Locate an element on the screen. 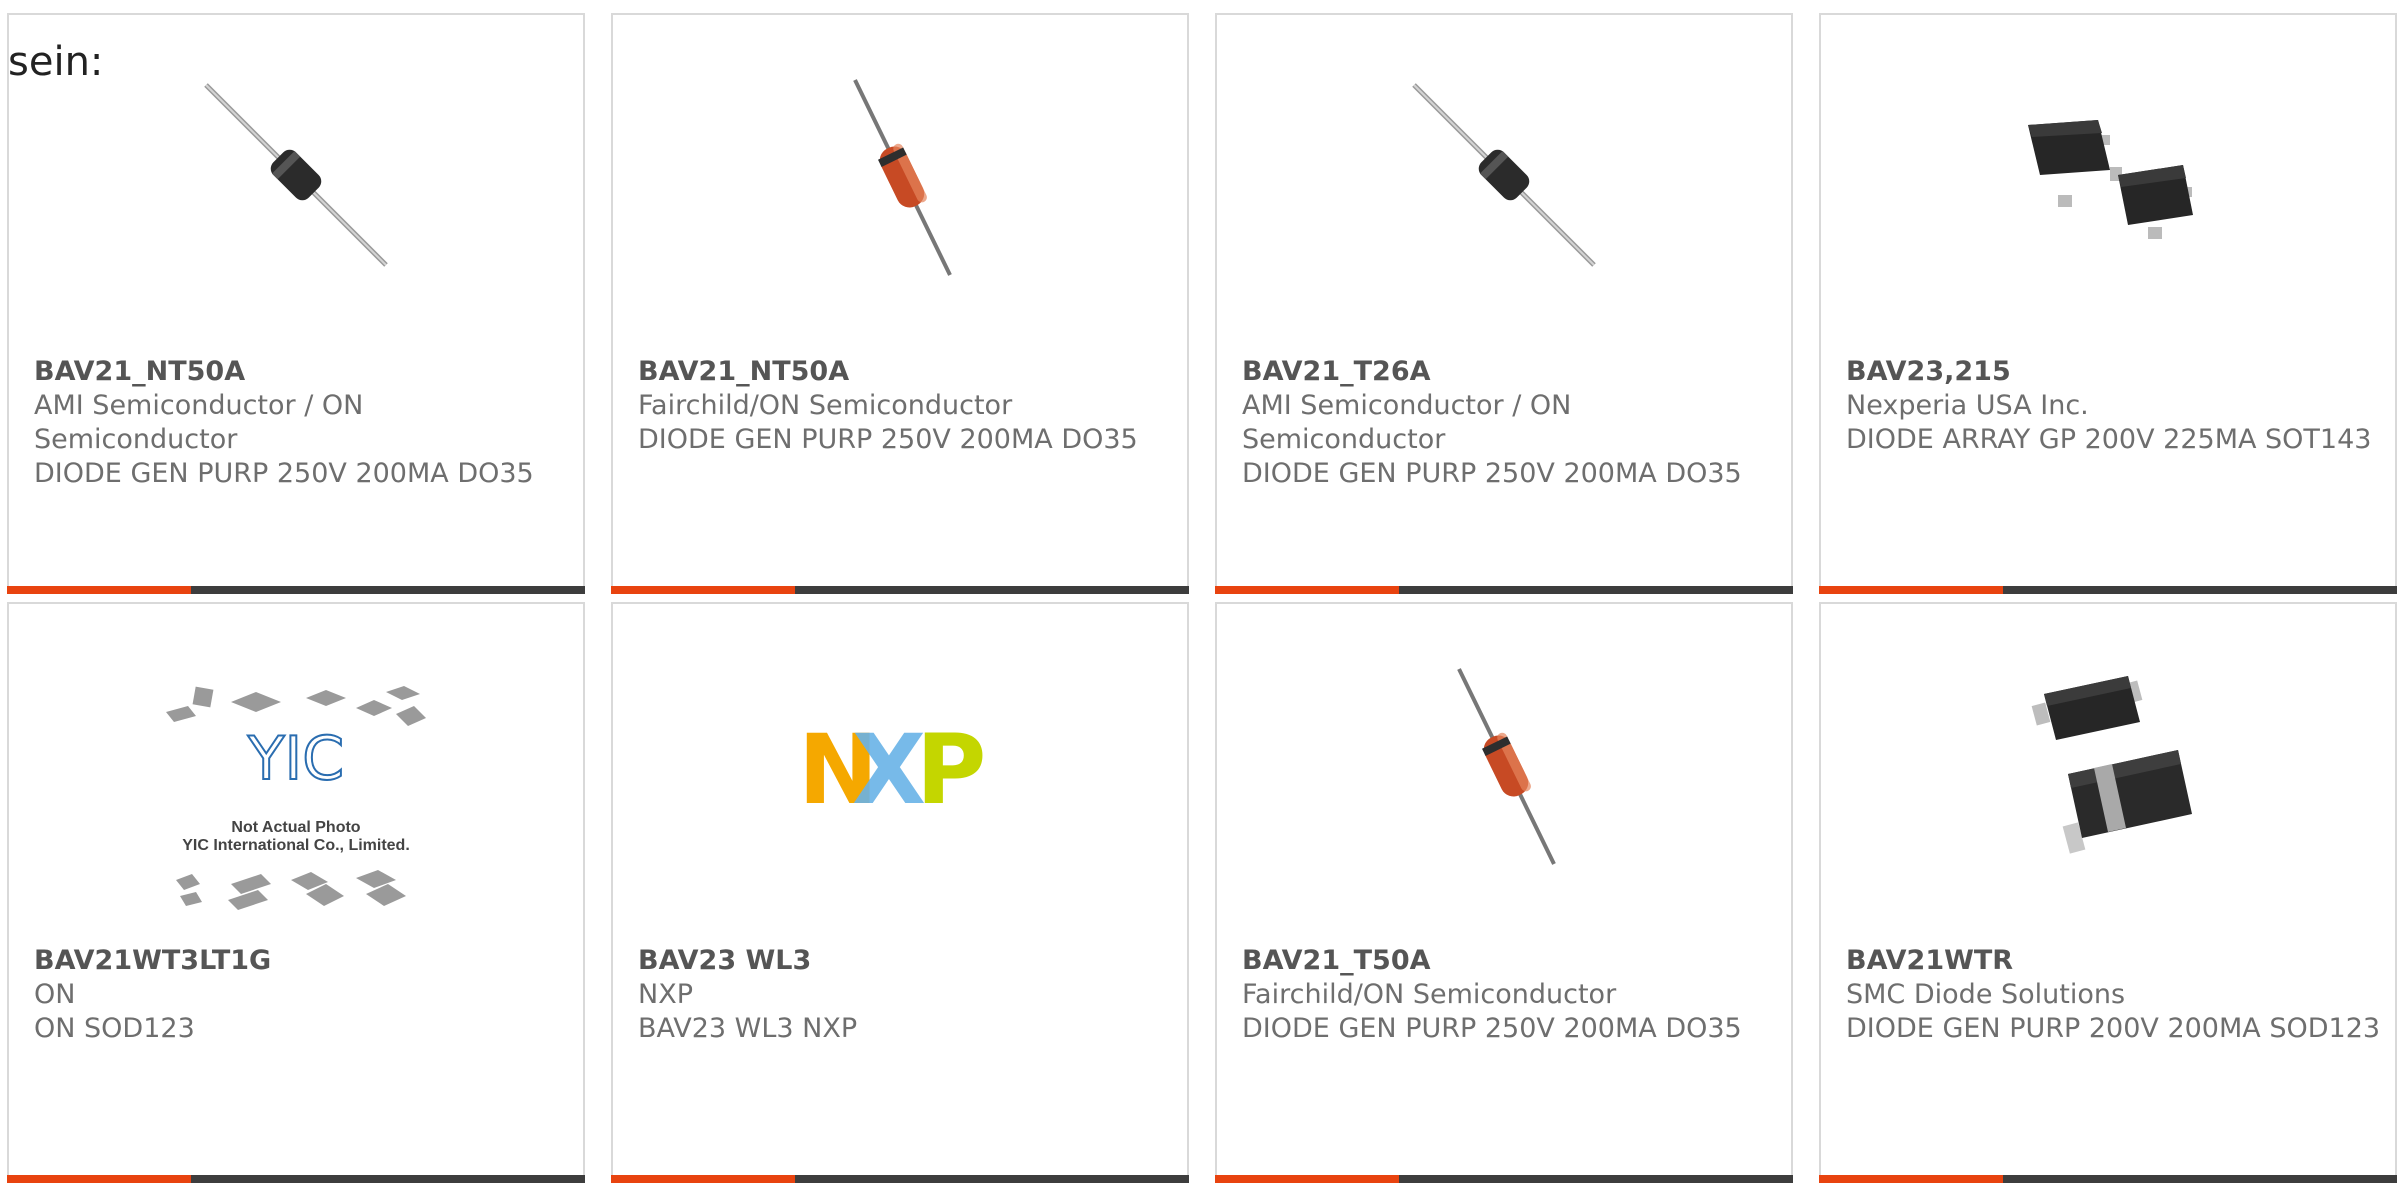 This screenshot has width=2400, height=1183. sod123-package-icon is located at coordinates (2108, 769).